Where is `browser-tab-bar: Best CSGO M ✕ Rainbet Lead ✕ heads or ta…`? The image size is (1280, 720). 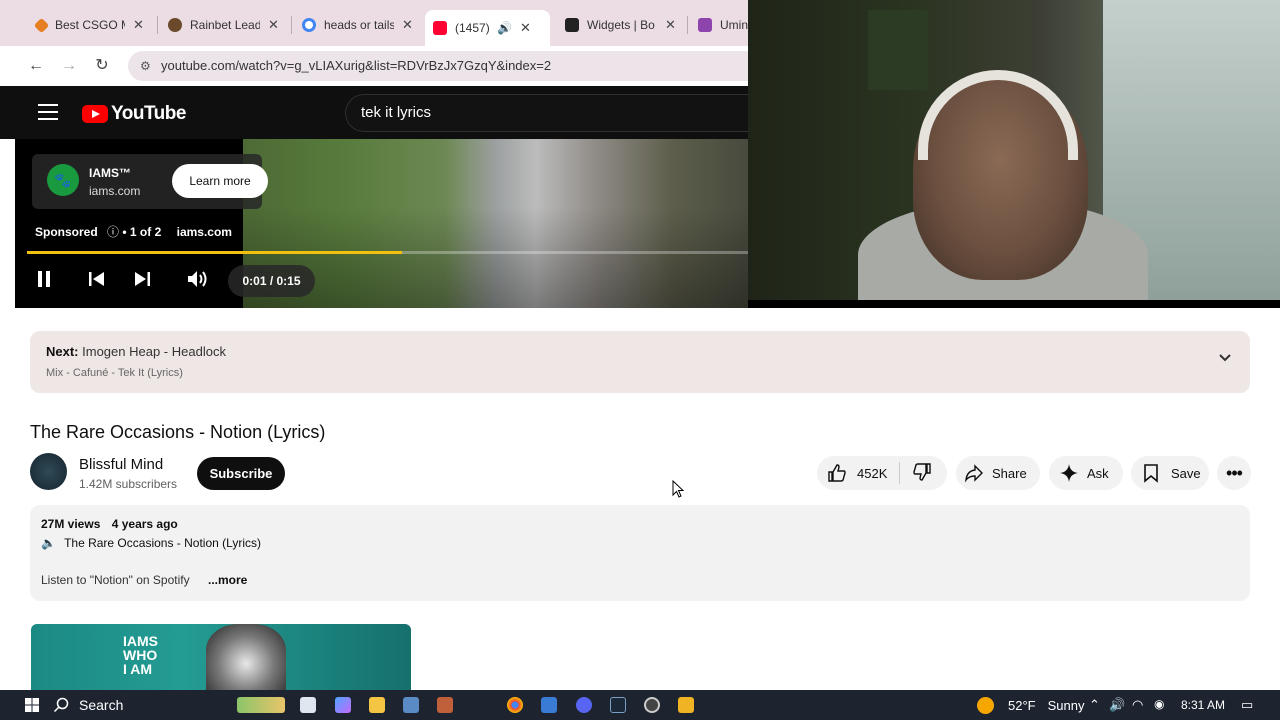 browser-tab-bar: Best CSGO M ✕ Rainbet Lead ✕ heads or ta… is located at coordinates (374, 23).